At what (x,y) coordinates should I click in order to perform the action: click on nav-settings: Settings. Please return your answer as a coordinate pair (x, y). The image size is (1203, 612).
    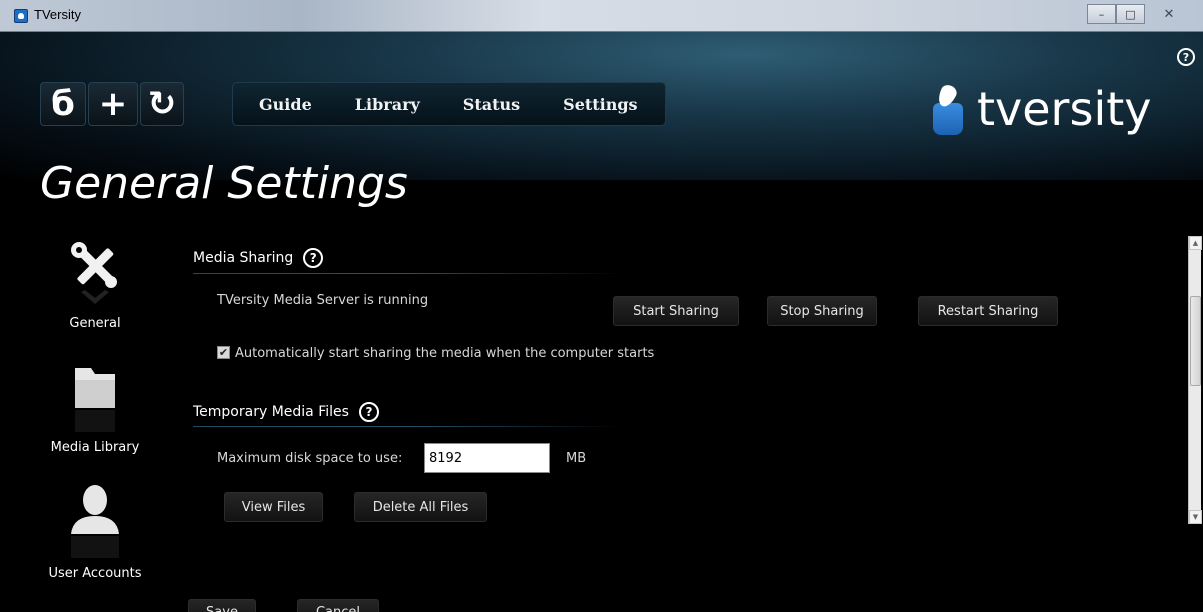
    Looking at the image, I should click on (600, 104).